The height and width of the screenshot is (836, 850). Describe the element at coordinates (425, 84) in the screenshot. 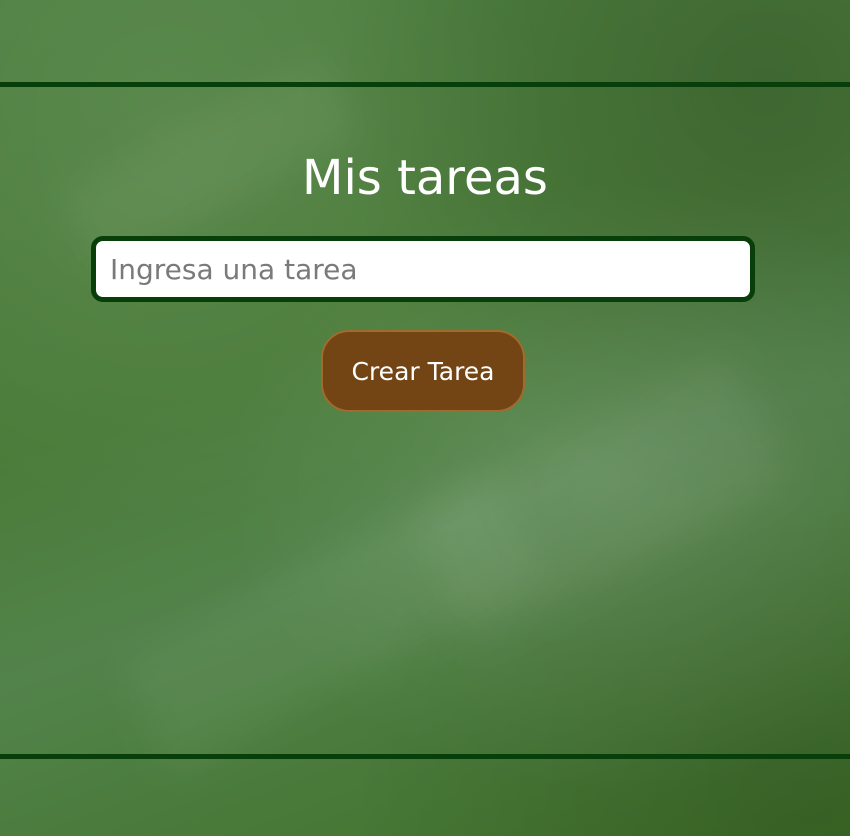

I see `top-divider-line` at that location.